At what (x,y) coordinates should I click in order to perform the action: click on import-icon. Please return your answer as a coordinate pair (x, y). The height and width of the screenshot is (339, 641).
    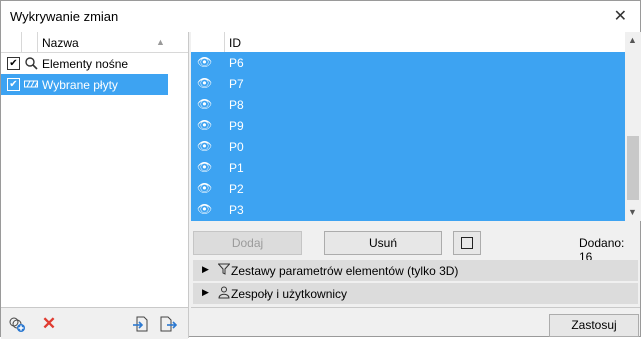
    Looking at the image, I should click on (141, 324).